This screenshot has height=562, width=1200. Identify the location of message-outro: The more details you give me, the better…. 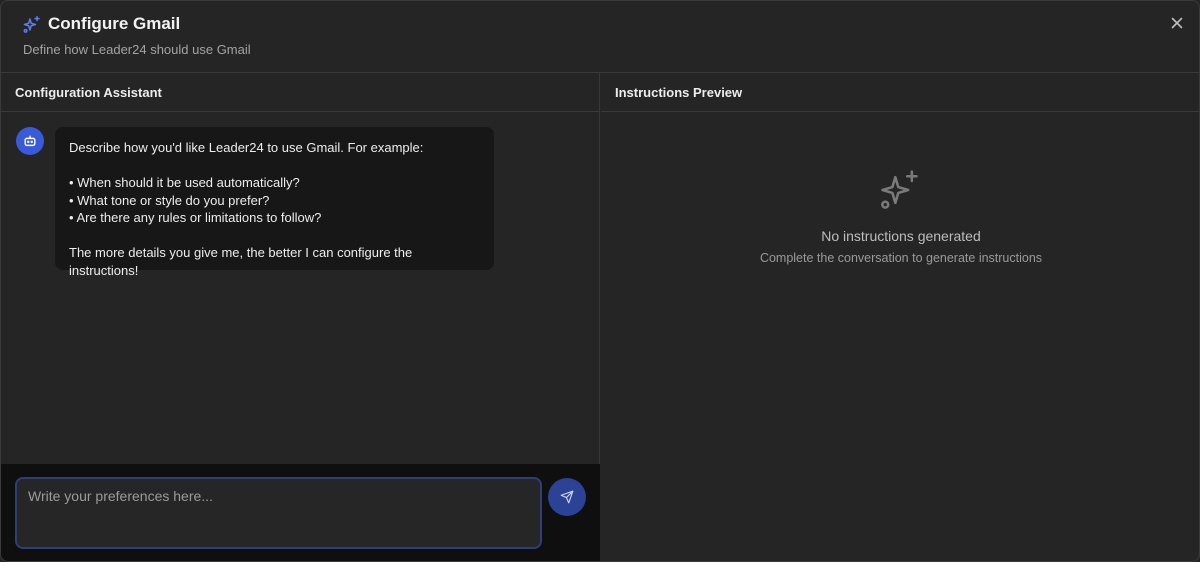
(241, 261).